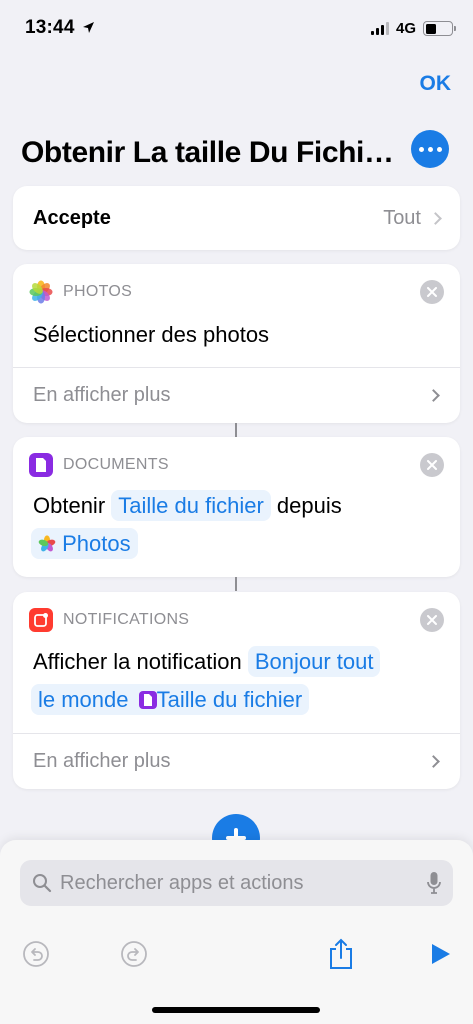 The image size is (473, 1024). What do you see at coordinates (236, 1010) in the screenshot?
I see `home-indicator` at bounding box center [236, 1010].